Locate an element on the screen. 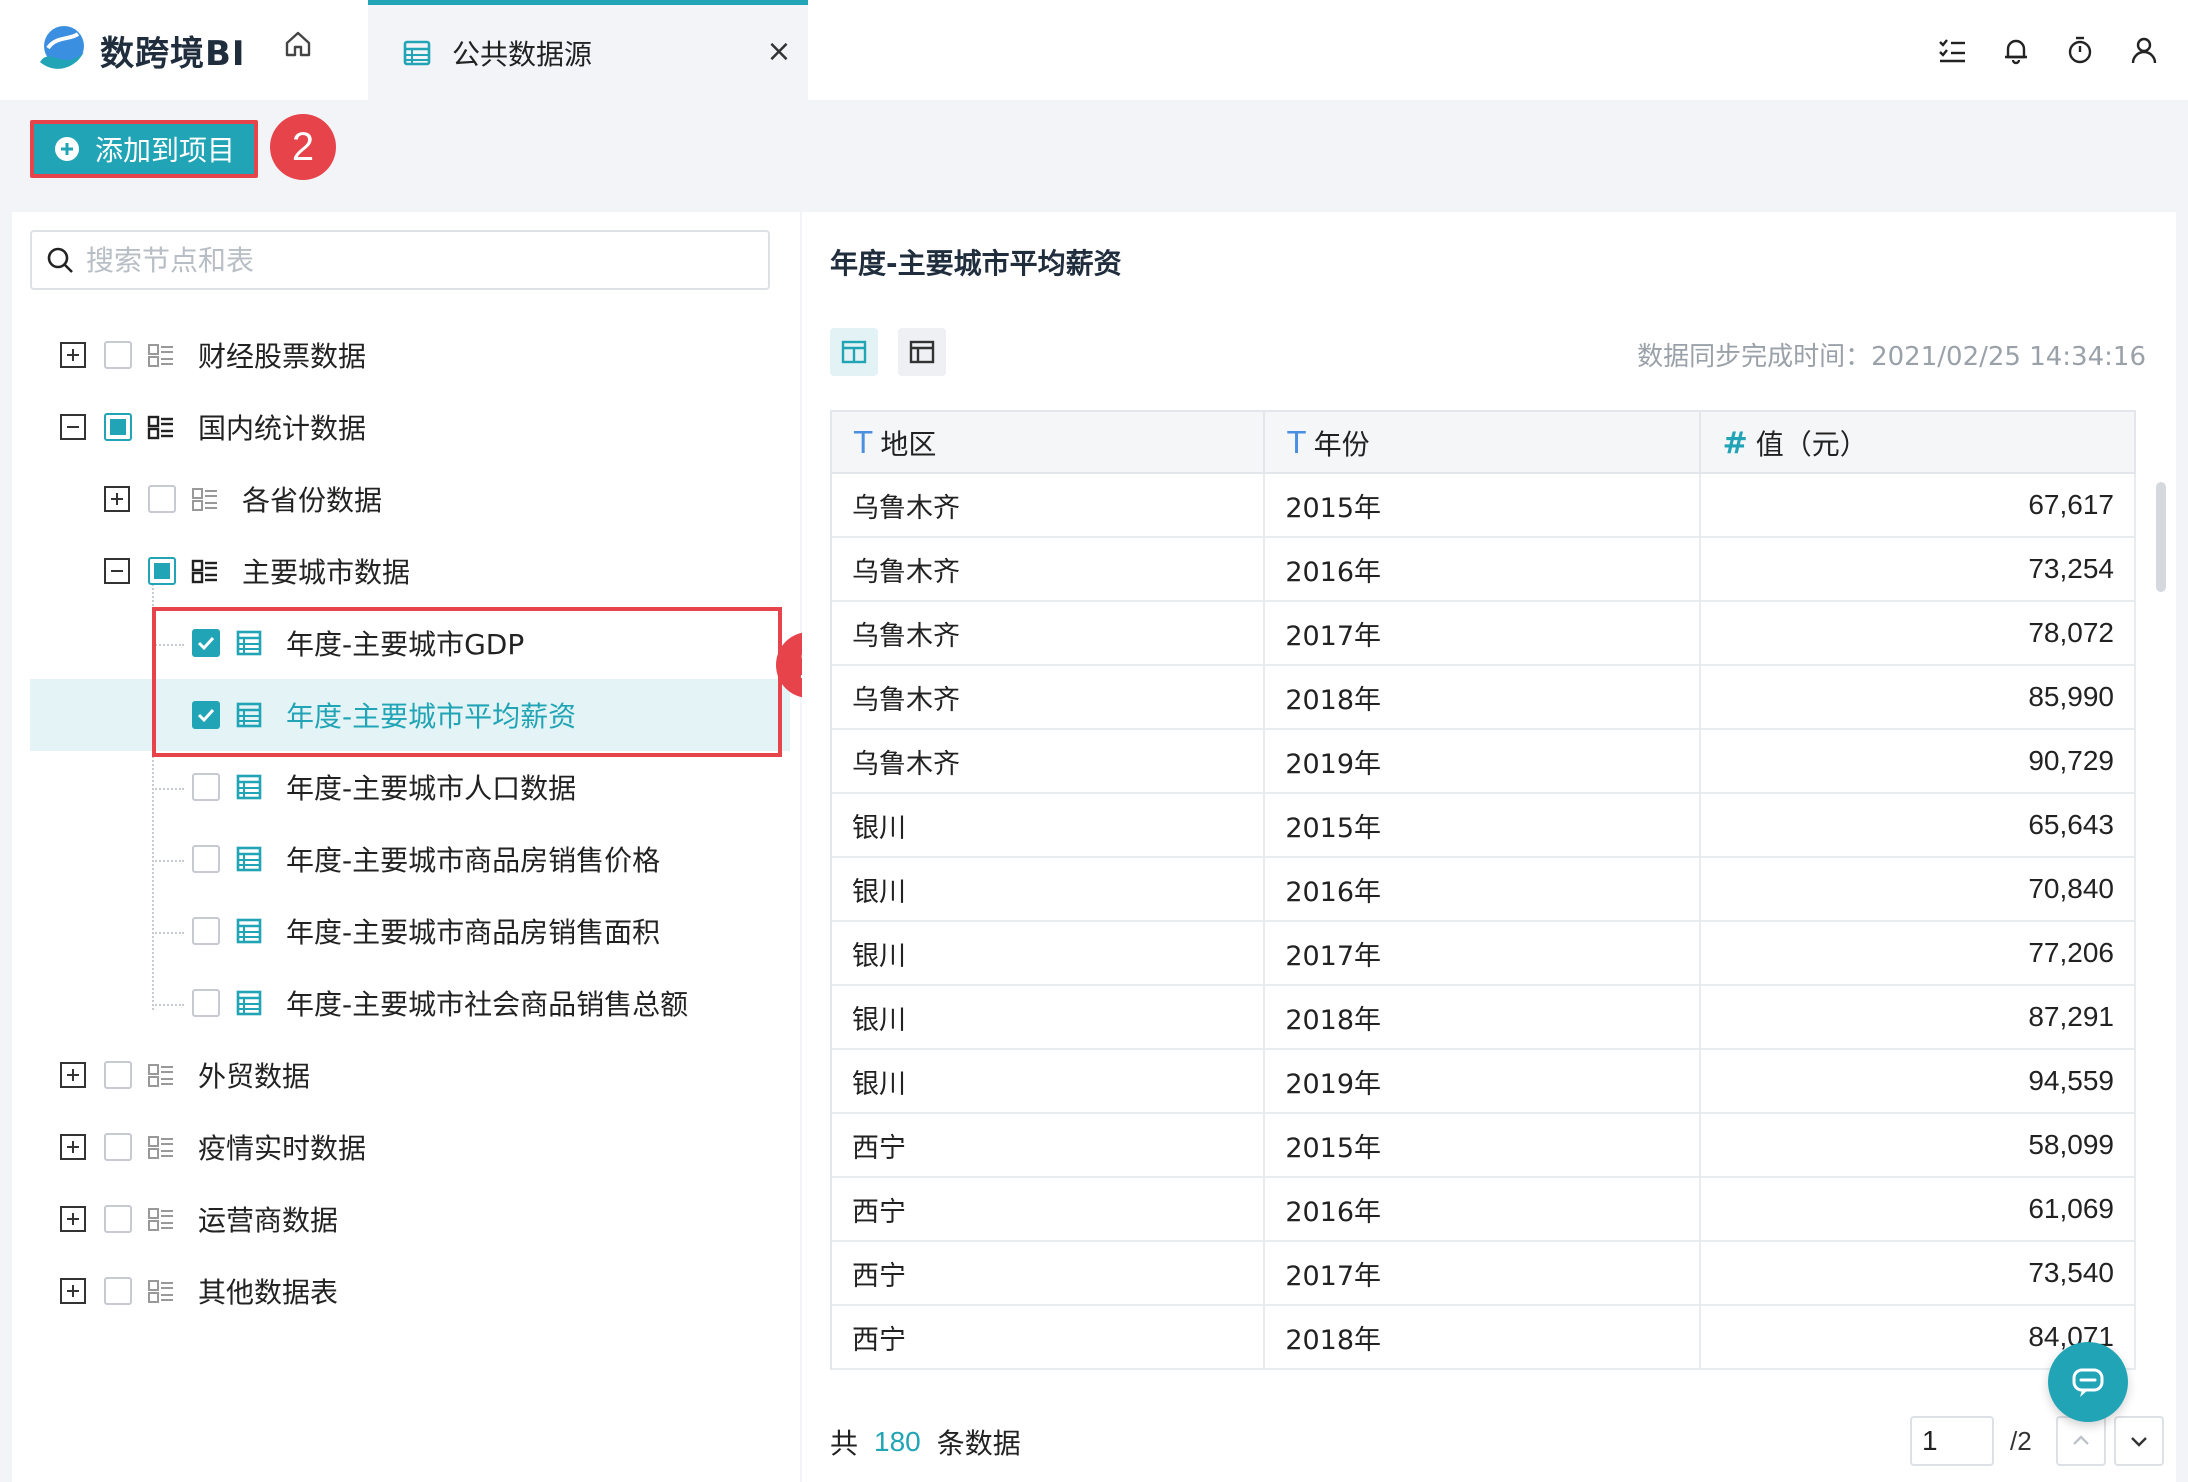 The image size is (2188, 1482). preview-title: 年度-主要城市平均薪资 is located at coordinates (976, 263).